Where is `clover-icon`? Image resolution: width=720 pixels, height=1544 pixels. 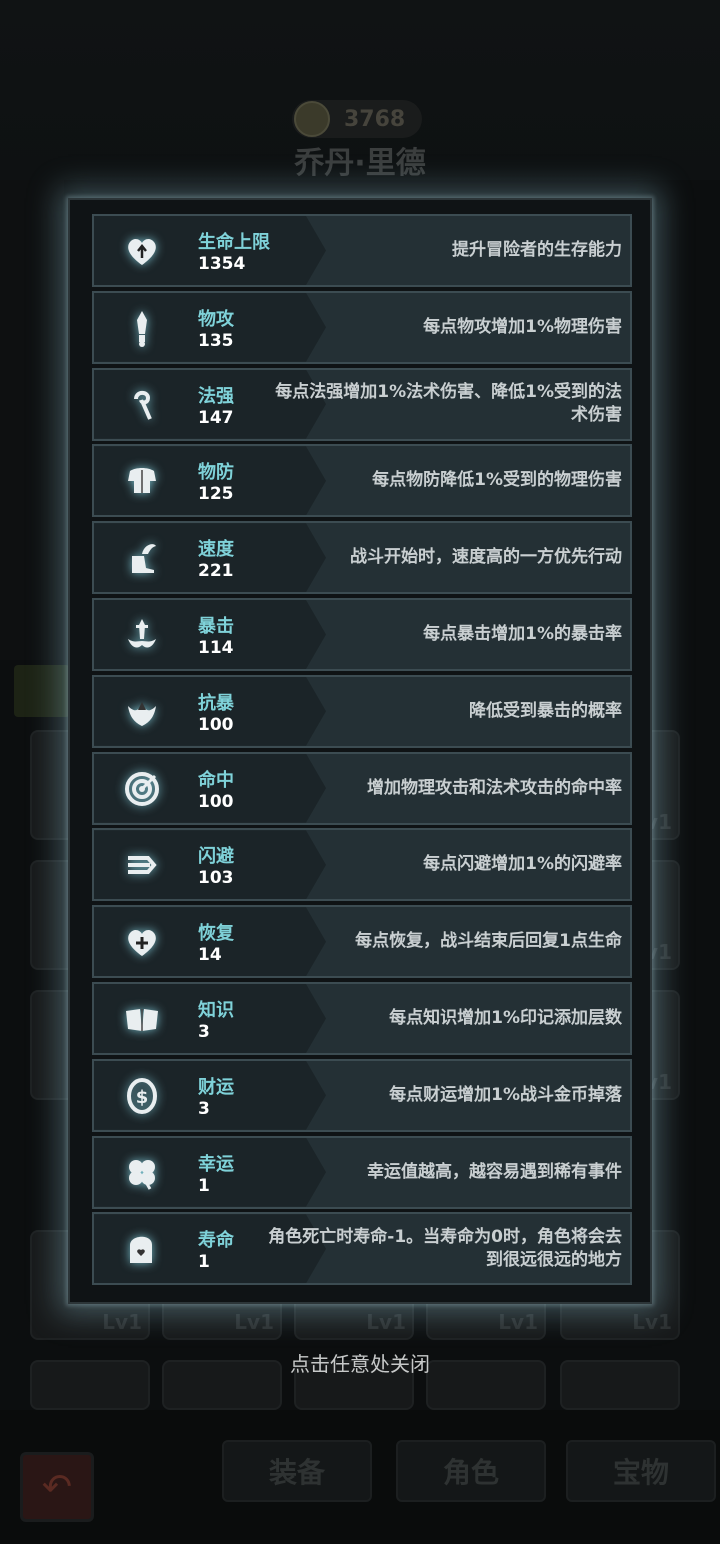 clover-icon is located at coordinates (142, 1173).